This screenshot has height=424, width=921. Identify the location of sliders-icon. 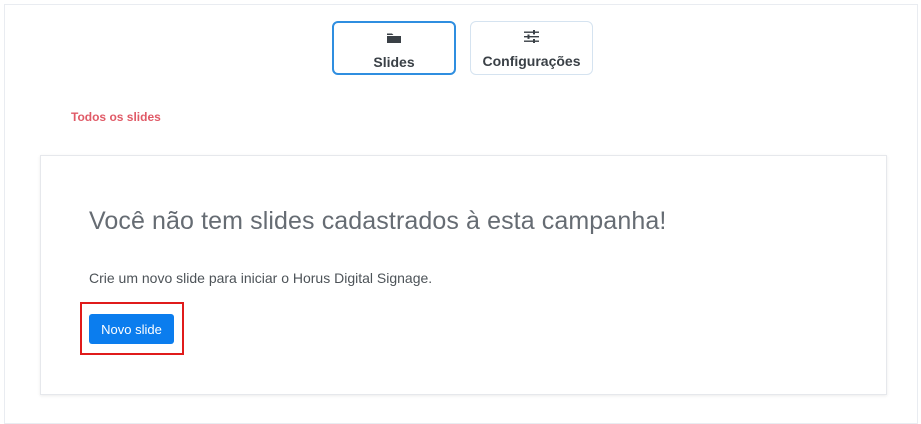
(531, 36).